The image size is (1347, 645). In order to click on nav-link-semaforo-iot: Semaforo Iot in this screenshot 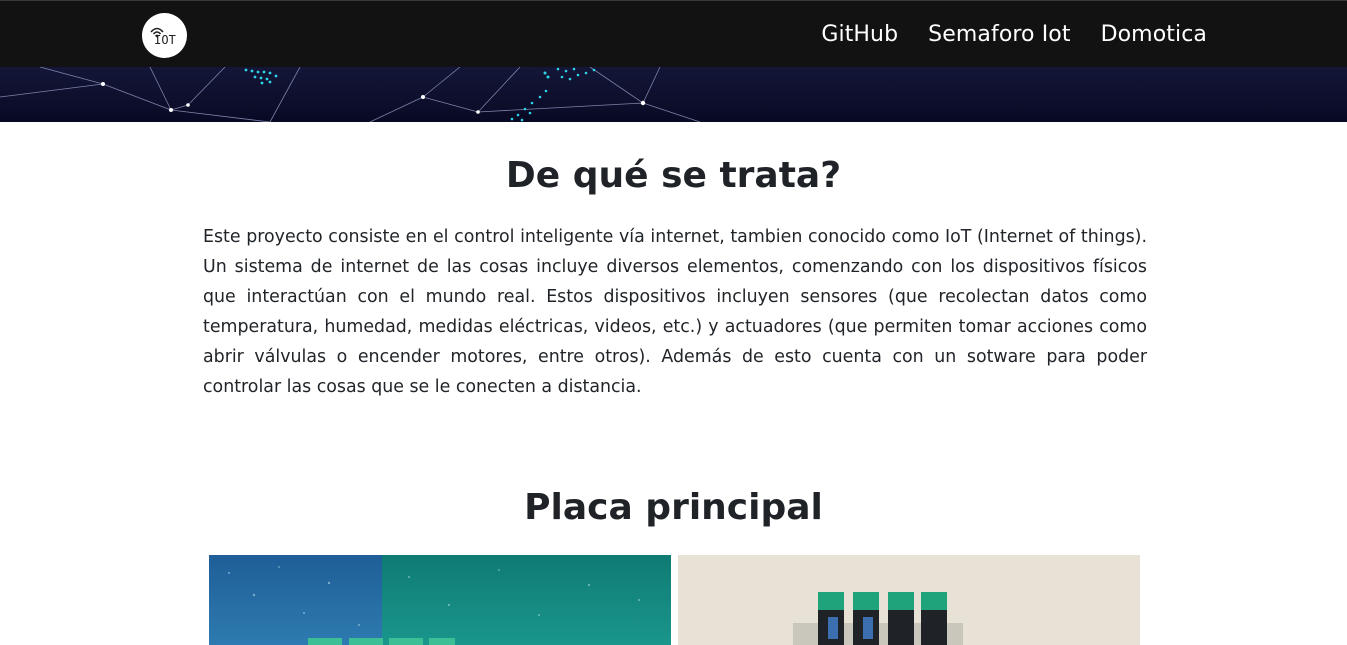, I will do `click(999, 34)`.